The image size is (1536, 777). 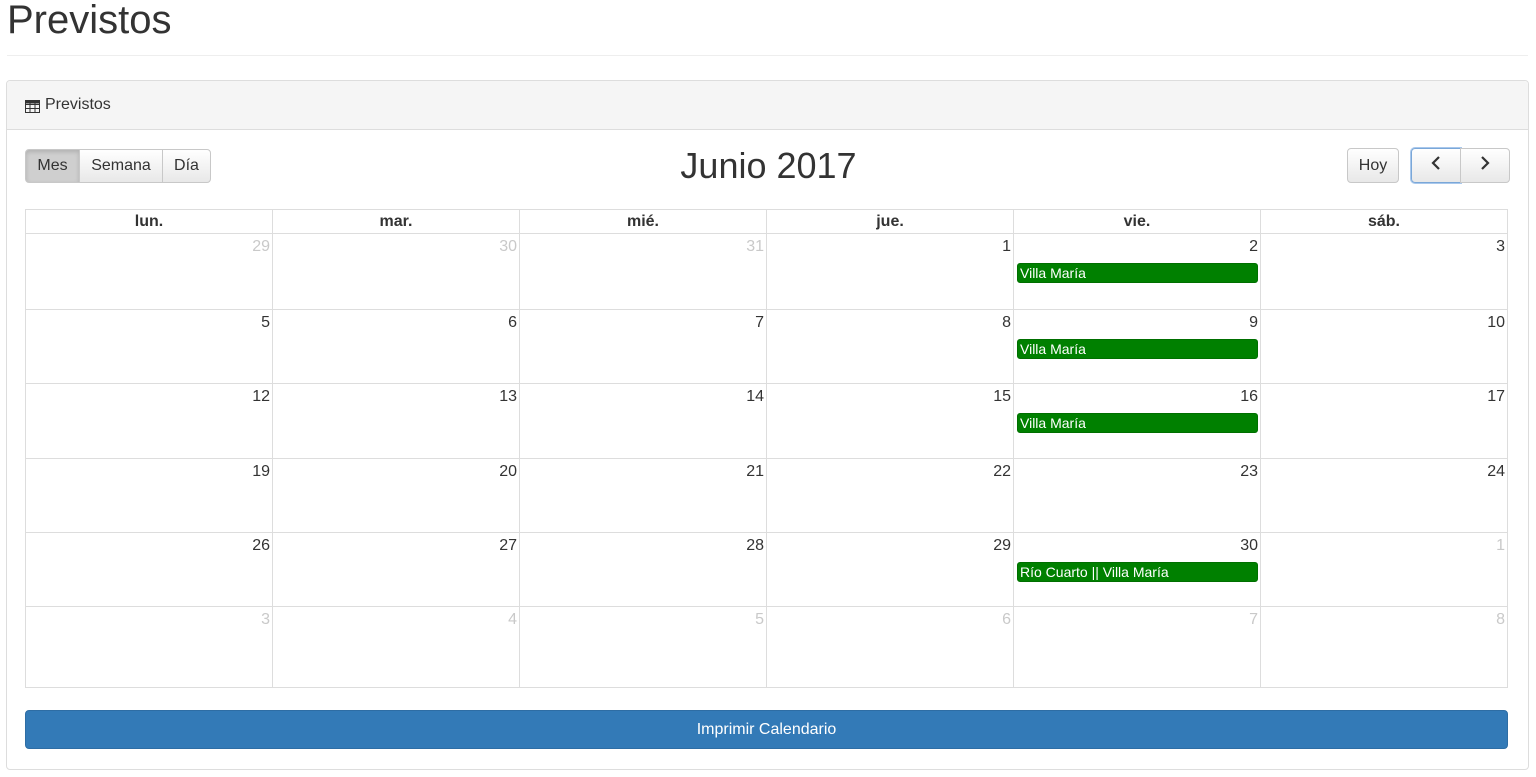 I want to click on day-cell: 31, so click(x=643, y=271).